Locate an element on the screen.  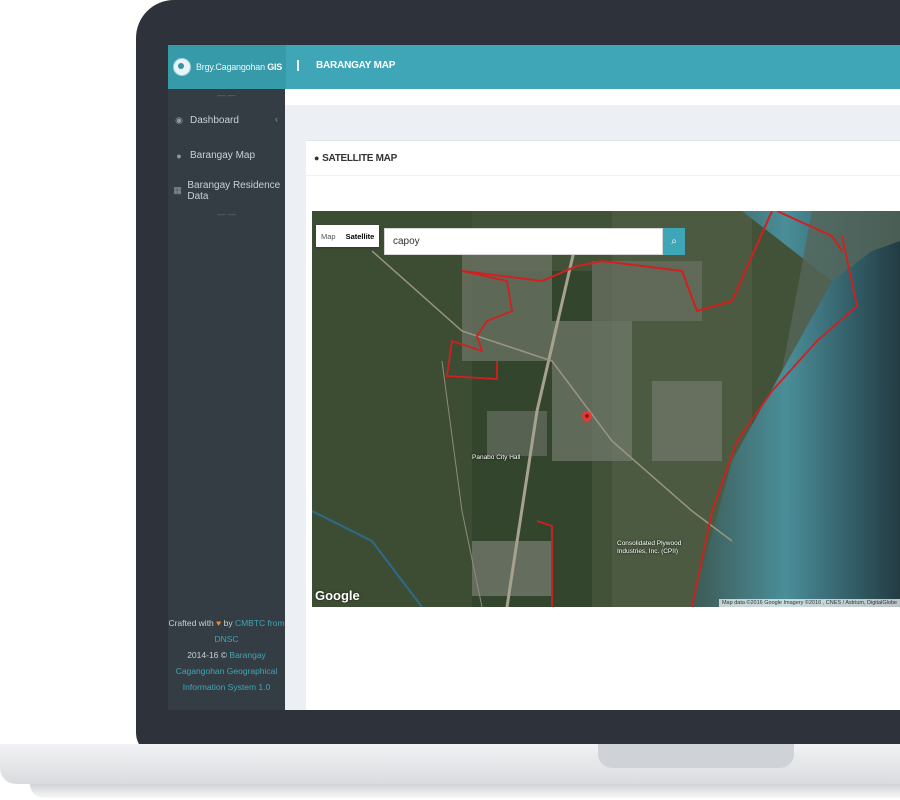
map-type-satellite-button: Satellite is located at coordinates (360, 236).